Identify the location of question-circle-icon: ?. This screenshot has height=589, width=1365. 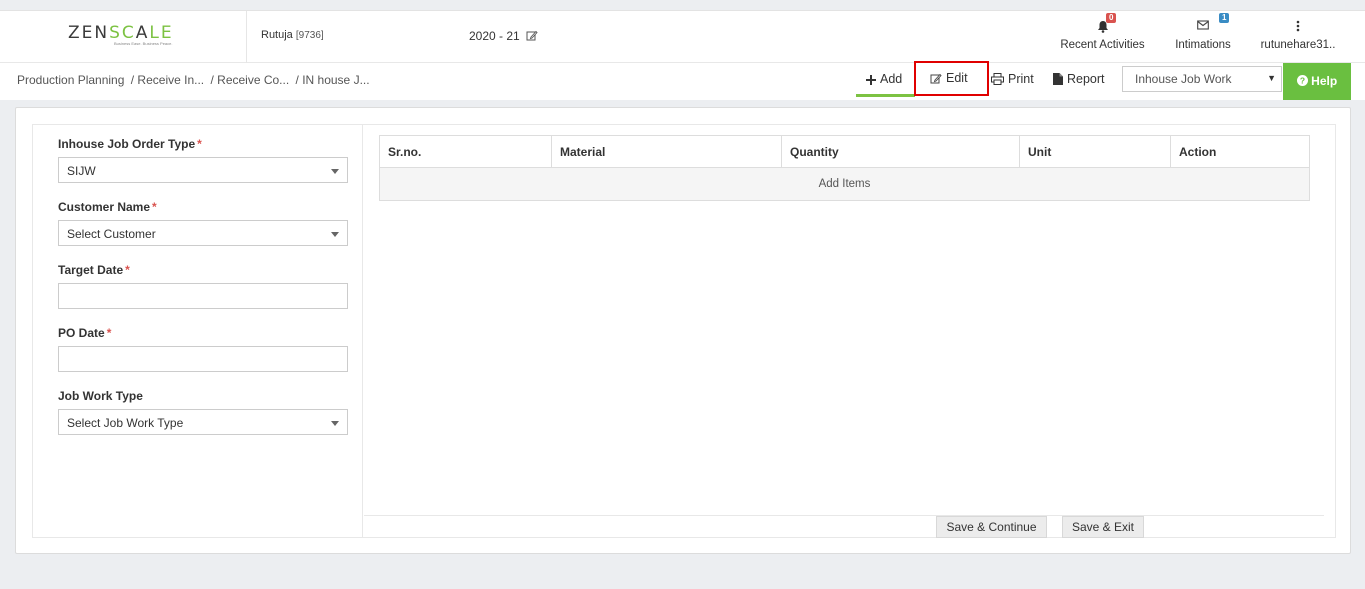
(1302, 80).